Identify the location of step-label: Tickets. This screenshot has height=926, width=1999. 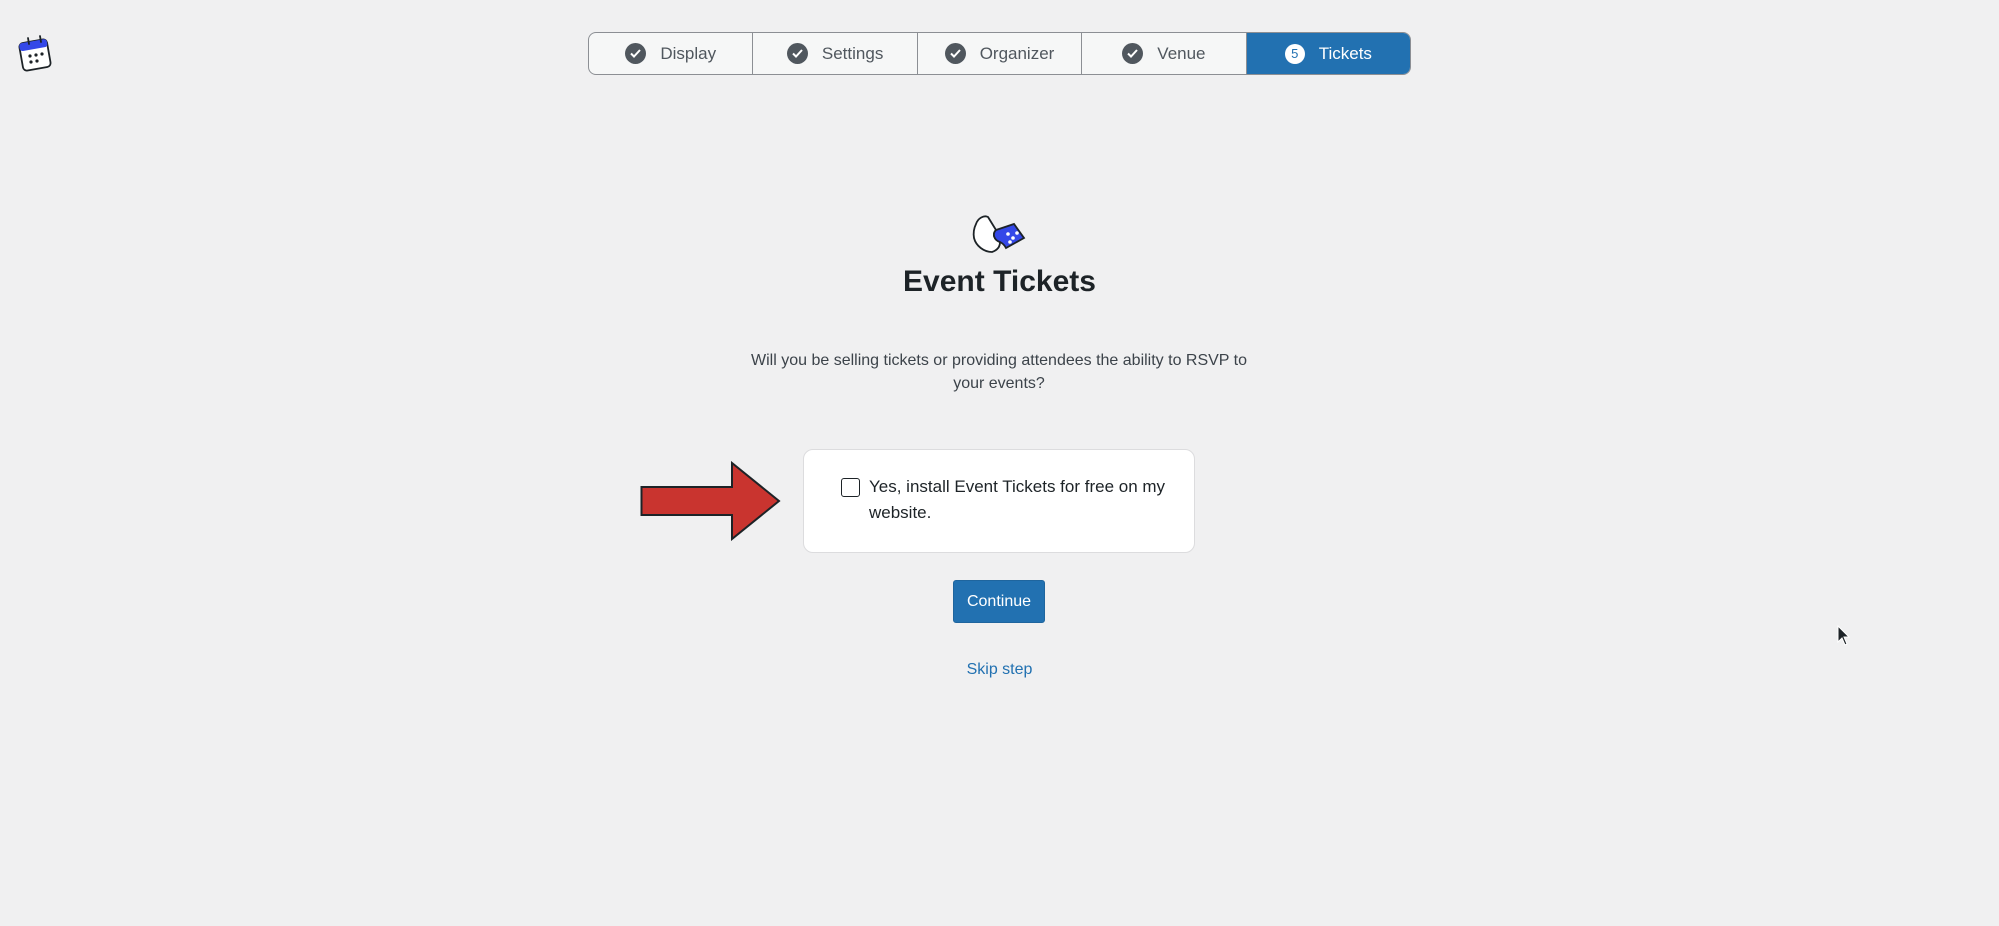
(1345, 53).